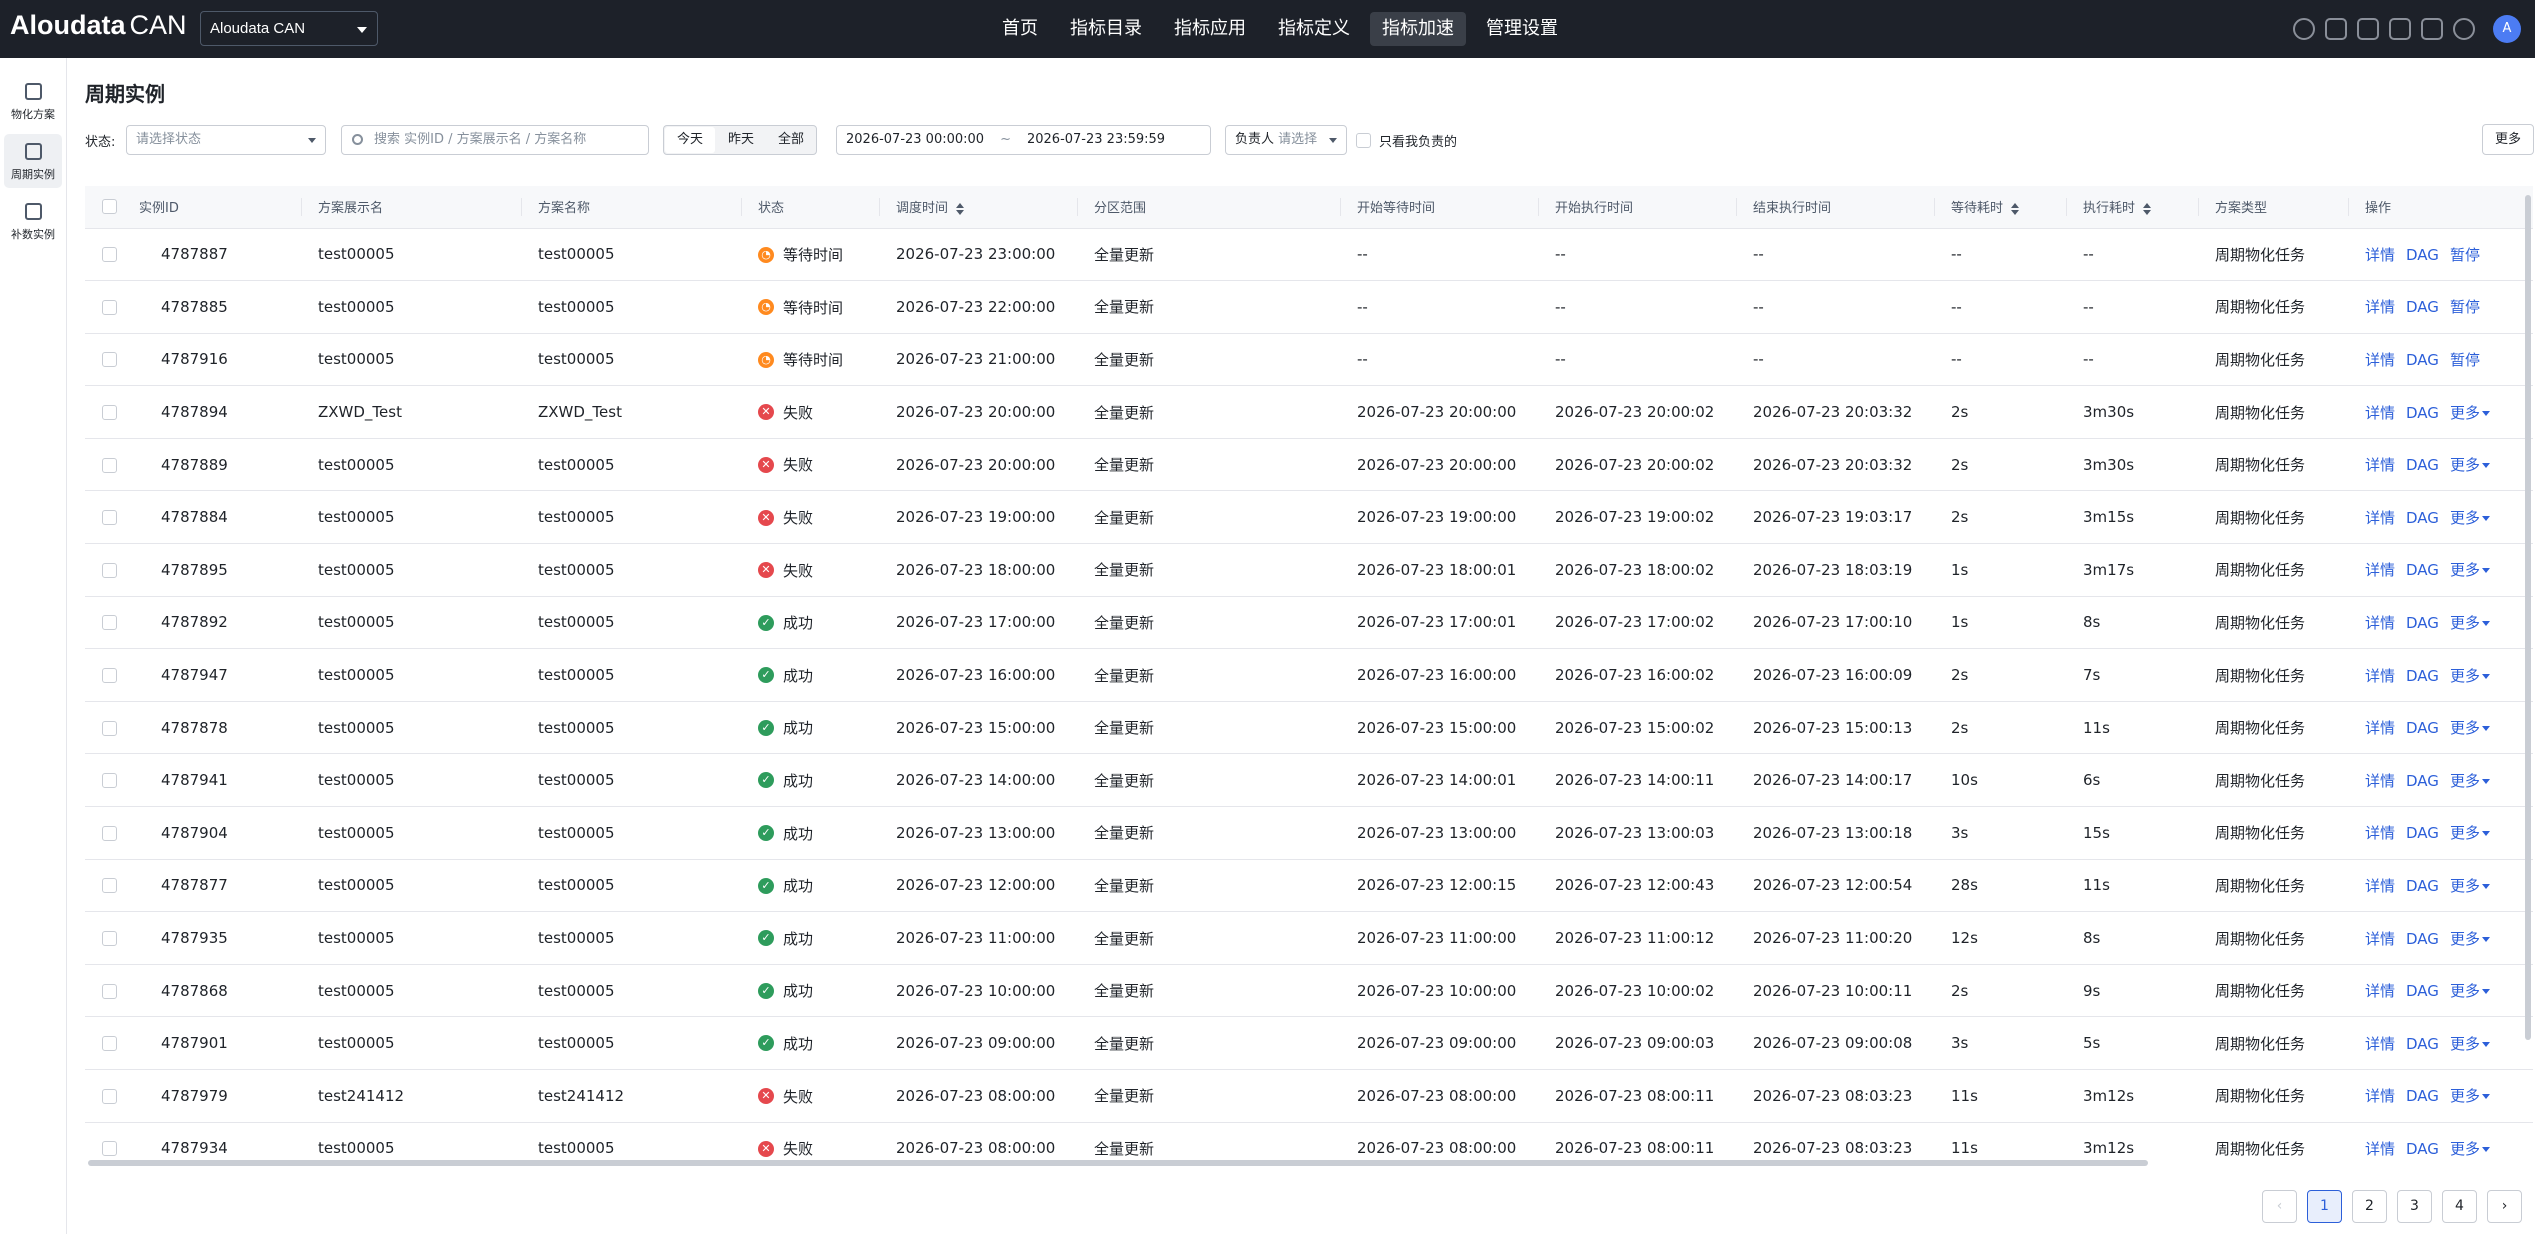 The width and height of the screenshot is (2535, 1234). What do you see at coordinates (2324, 1206) in the screenshot?
I see `page-1: 1` at bounding box center [2324, 1206].